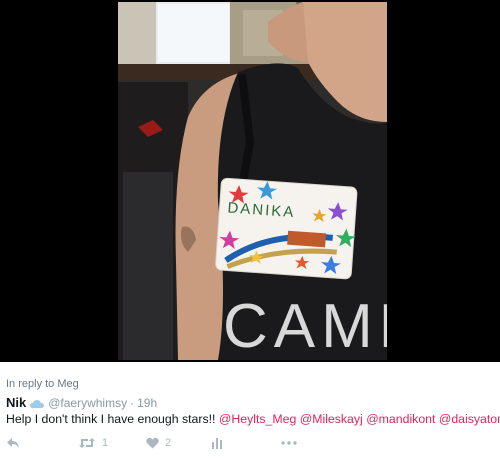 The width and height of the screenshot is (500, 462). I want to click on mention-link: @Heylts_Meg, so click(257, 419).